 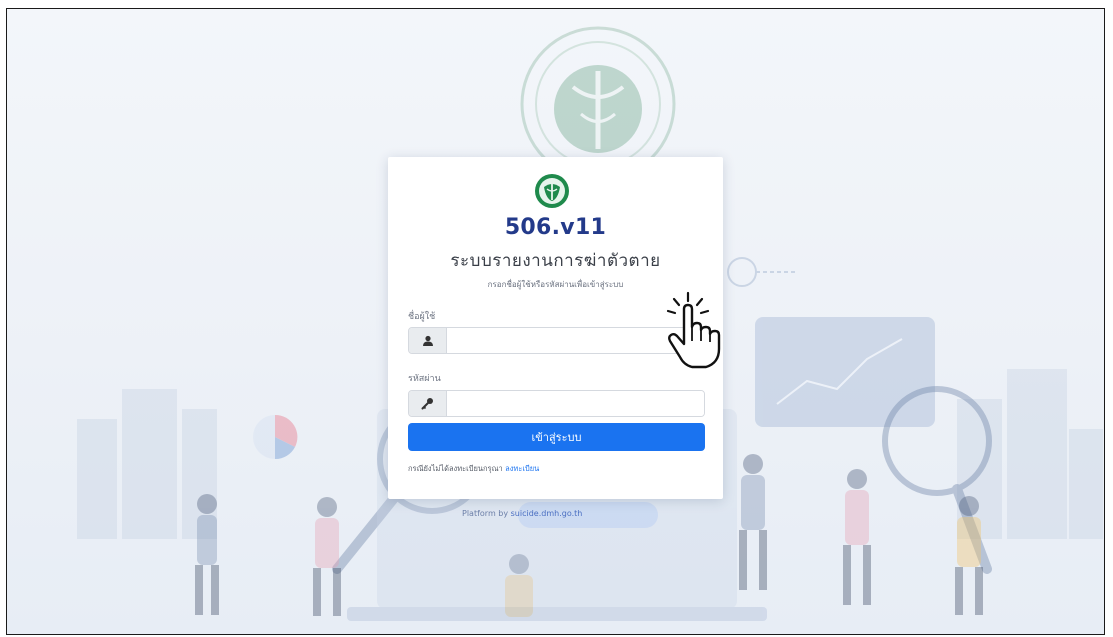 I want to click on platform-link: suicide.dmh.go.th, so click(x=547, y=513).